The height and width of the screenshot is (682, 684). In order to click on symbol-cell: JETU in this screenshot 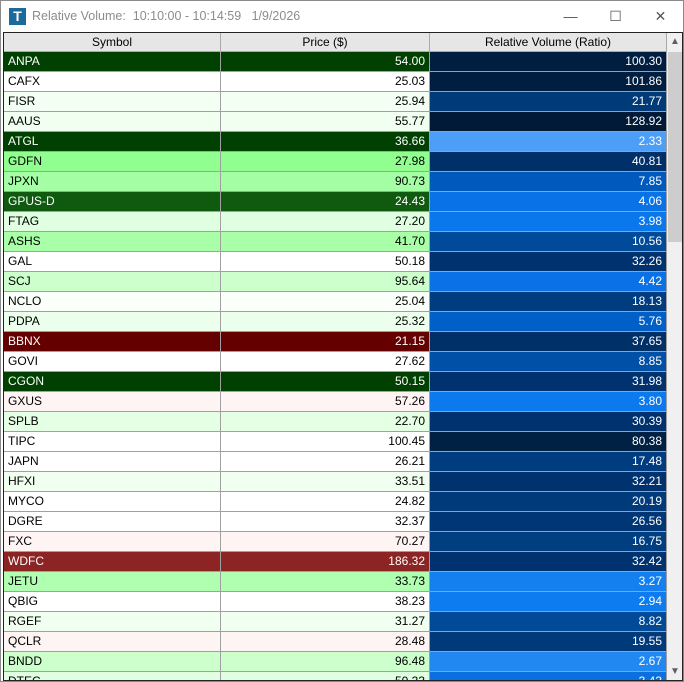, I will do `click(112, 582)`.